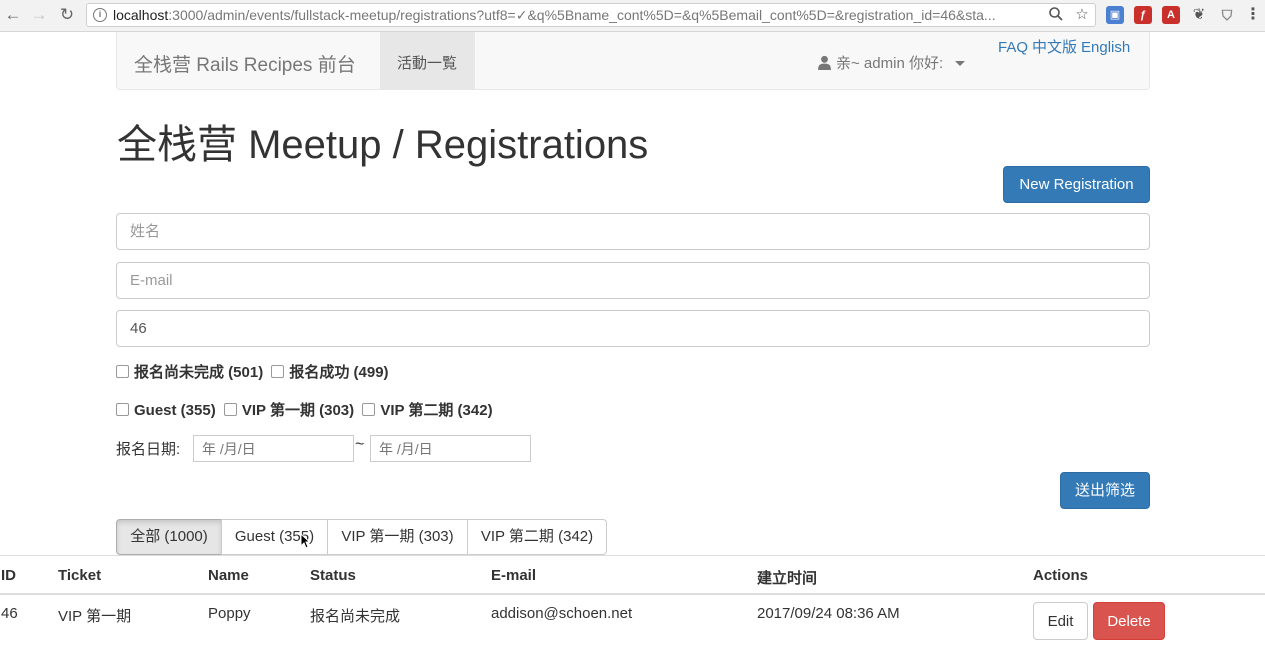 The height and width of the screenshot is (658, 1265). What do you see at coordinates (1253, 15) in the screenshot?
I see `browser-menu-icon: ⋮` at bounding box center [1253, 15].